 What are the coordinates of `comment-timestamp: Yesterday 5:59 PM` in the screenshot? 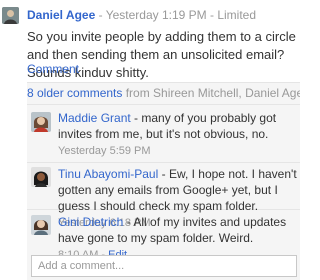 It's located at (104, 151).